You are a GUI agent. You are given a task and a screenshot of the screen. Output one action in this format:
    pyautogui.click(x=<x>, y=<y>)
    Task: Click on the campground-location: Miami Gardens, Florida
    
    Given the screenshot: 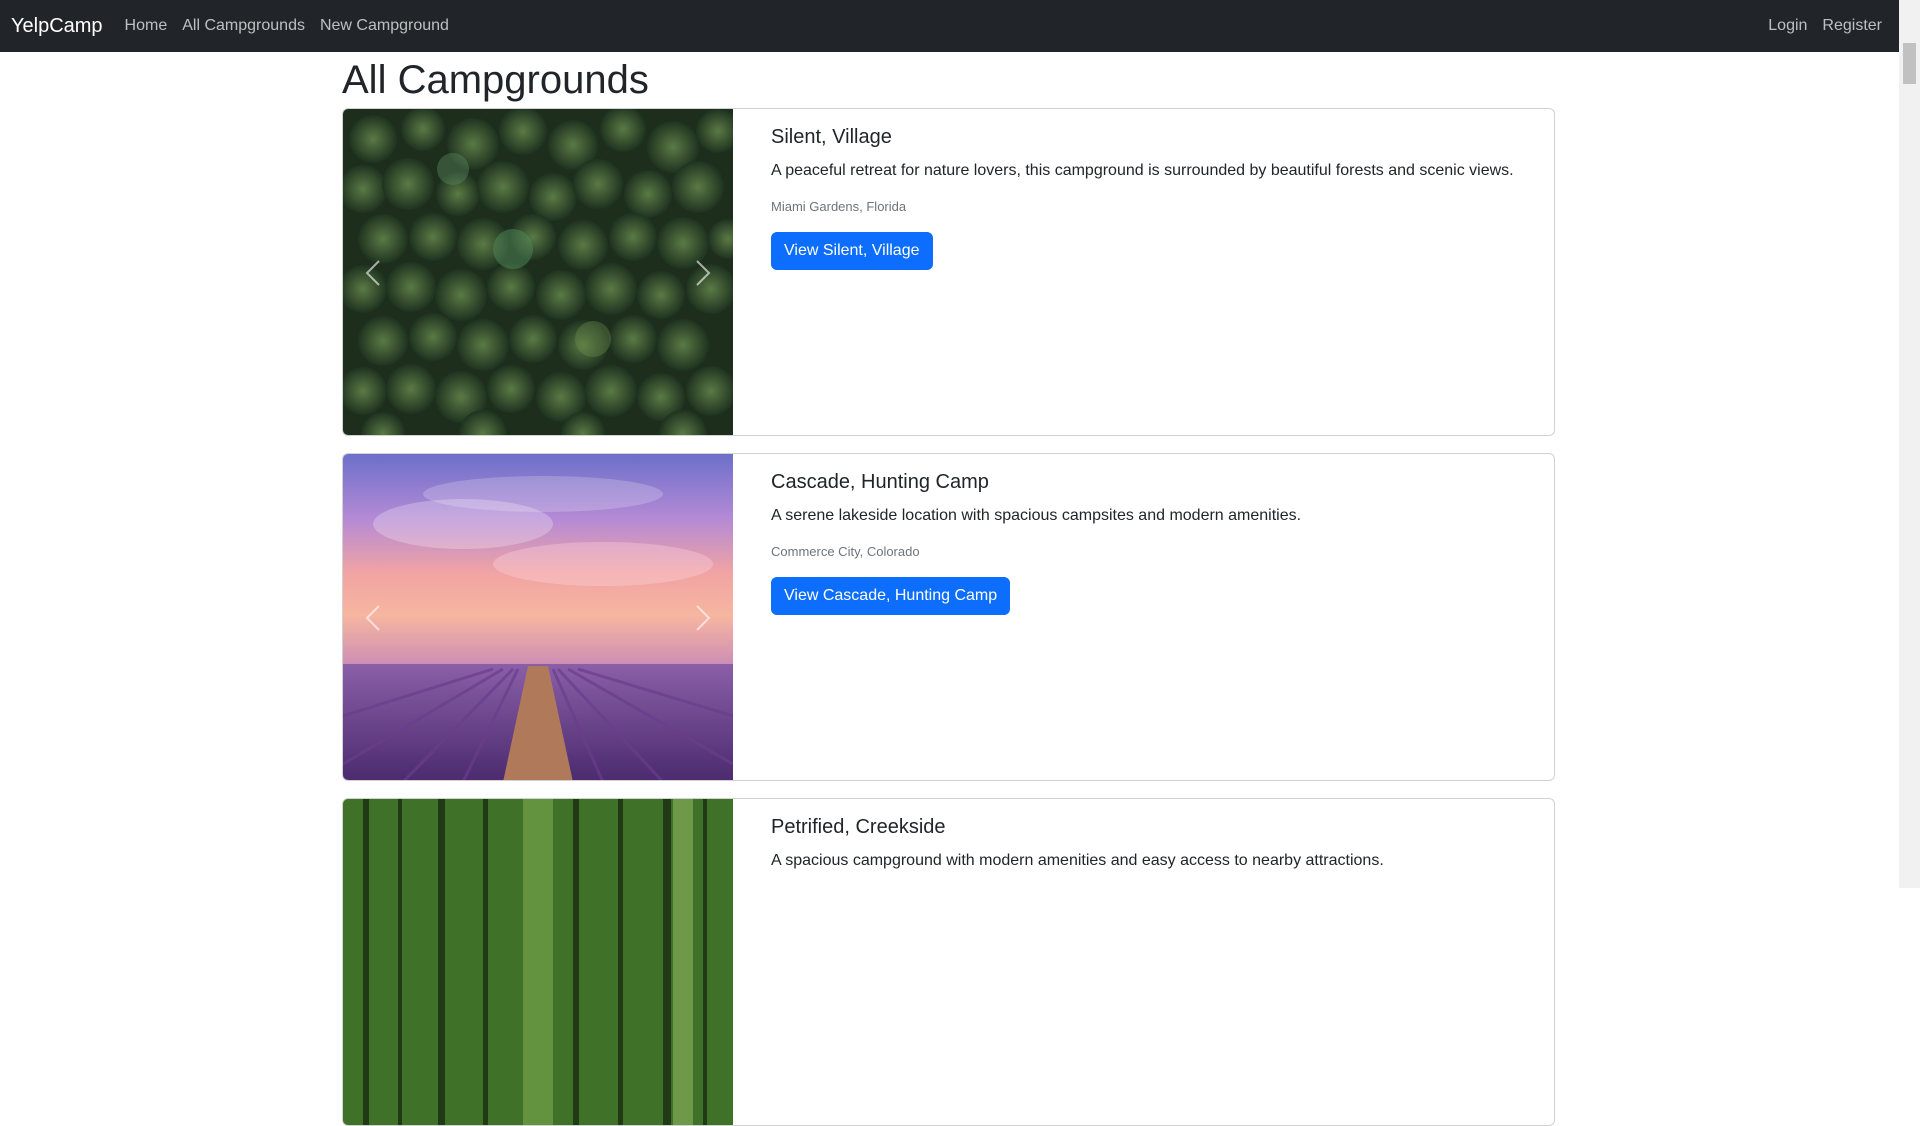 What is the action you would take?
    pyautogui.click(x=839, y=206)
    